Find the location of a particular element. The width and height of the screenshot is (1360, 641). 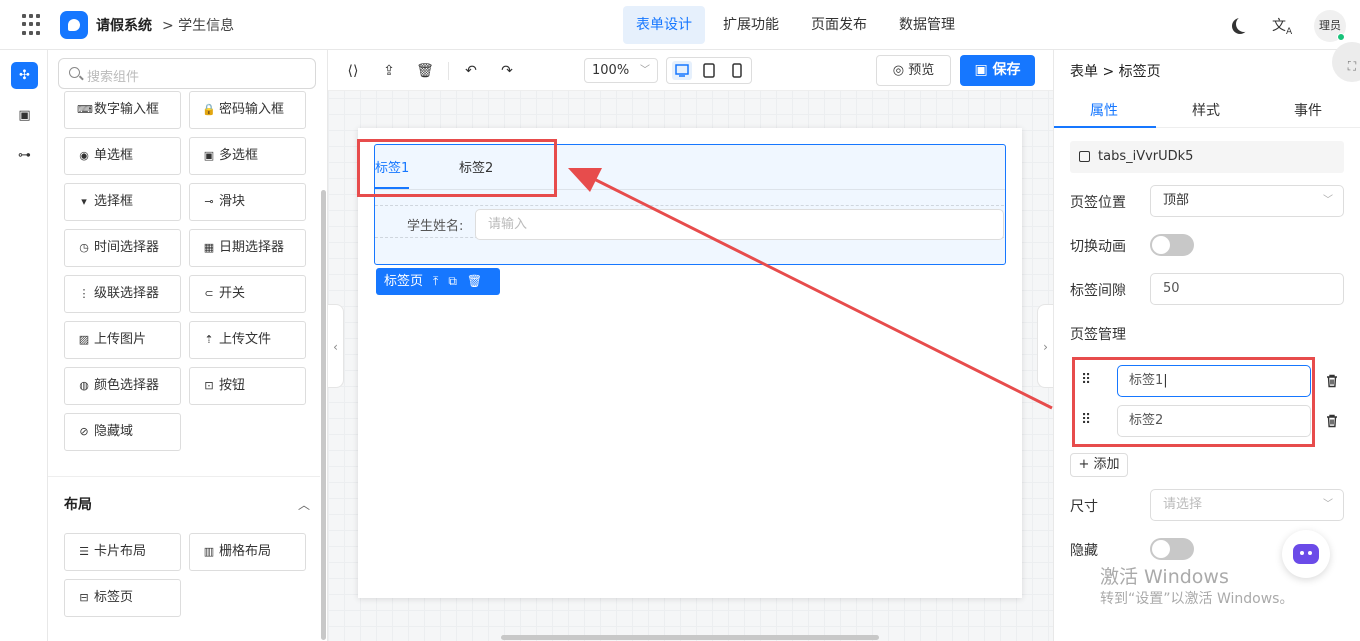

component-id: tabs_iVvrUDk5 is located at coordinates (1207, 157).